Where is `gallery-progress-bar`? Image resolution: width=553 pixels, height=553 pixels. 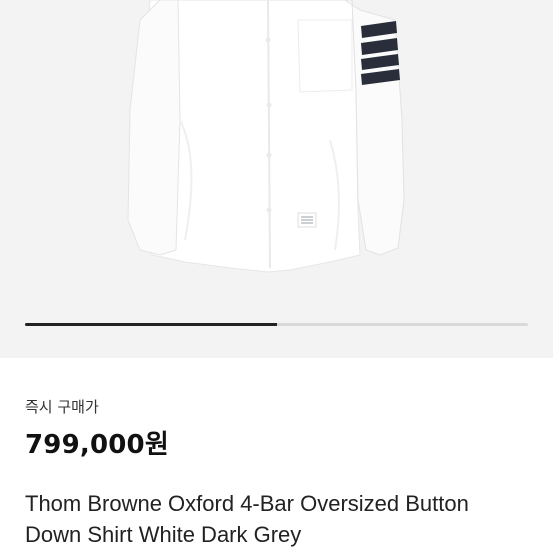 gallery-progress-bar is located at coordinates (276, 324).